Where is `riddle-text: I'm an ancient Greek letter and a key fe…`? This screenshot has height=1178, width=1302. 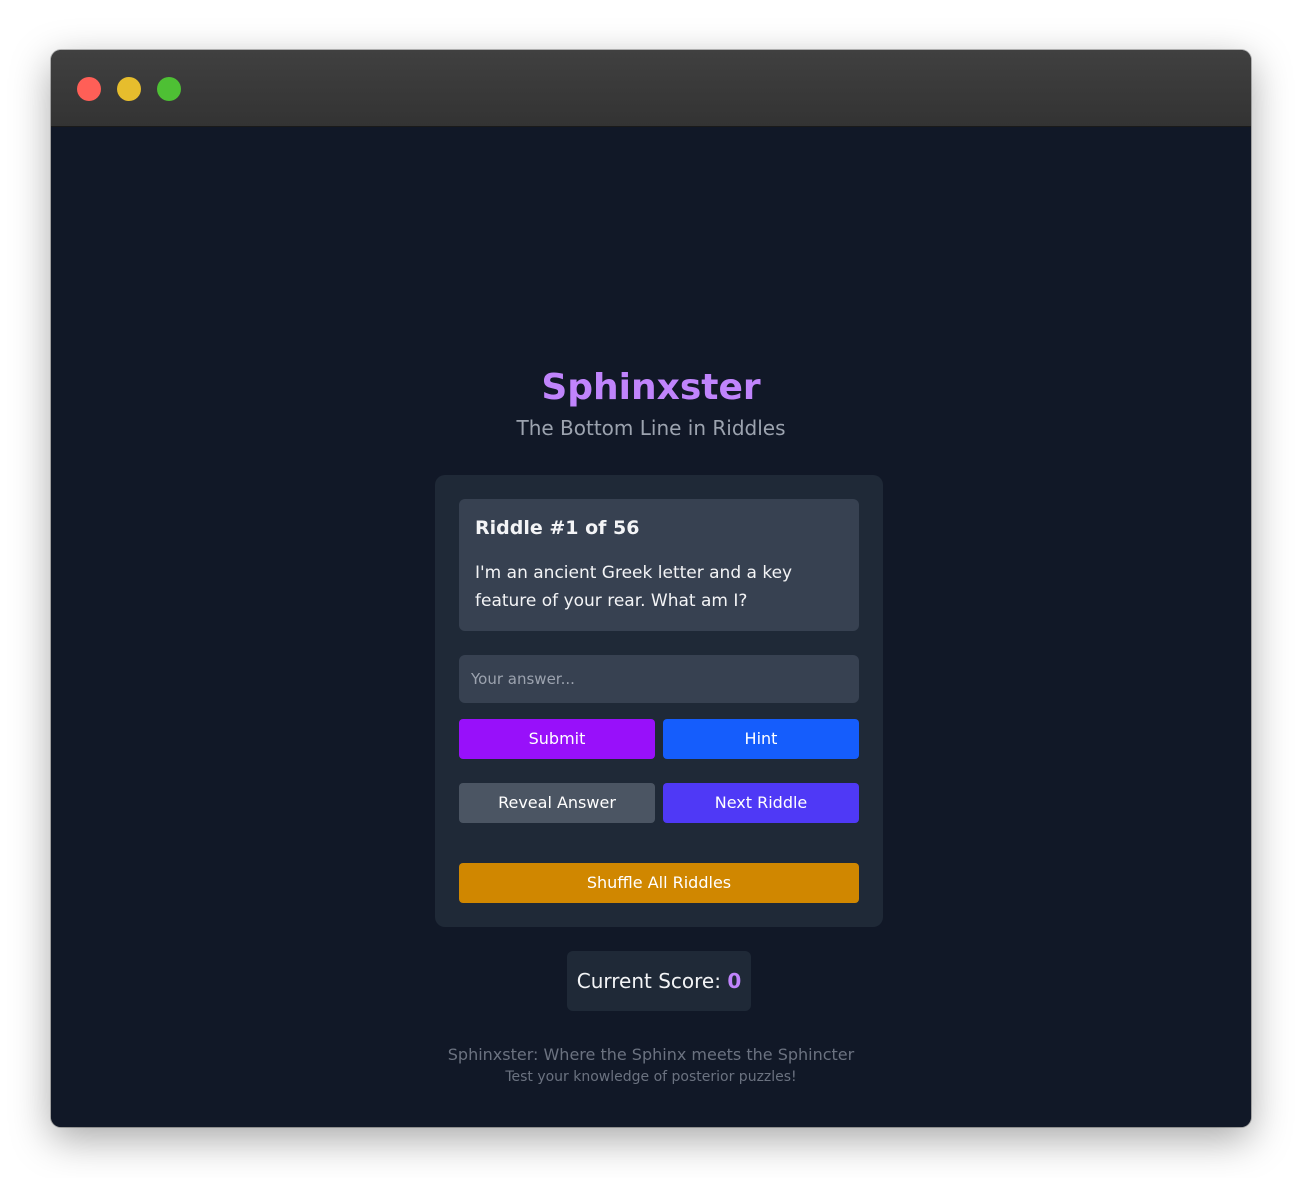 riddle-text: I'm an ancient Greek letter and a key fe… is located at coordinates (634, 587).